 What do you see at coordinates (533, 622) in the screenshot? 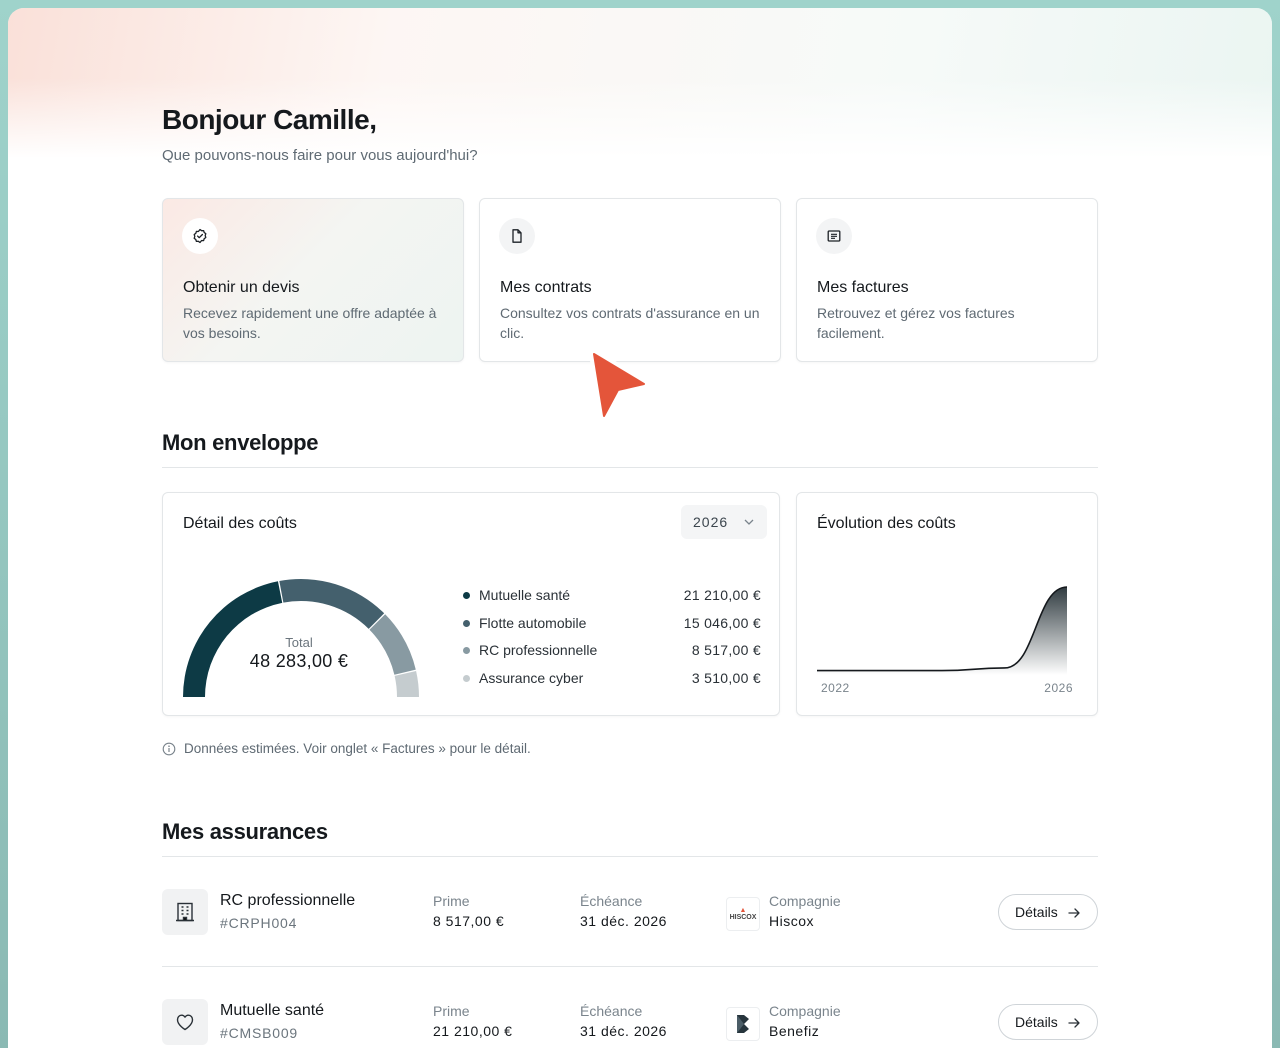
I see `legend-label: Flotte automobile` at bounding box center [533, 622].